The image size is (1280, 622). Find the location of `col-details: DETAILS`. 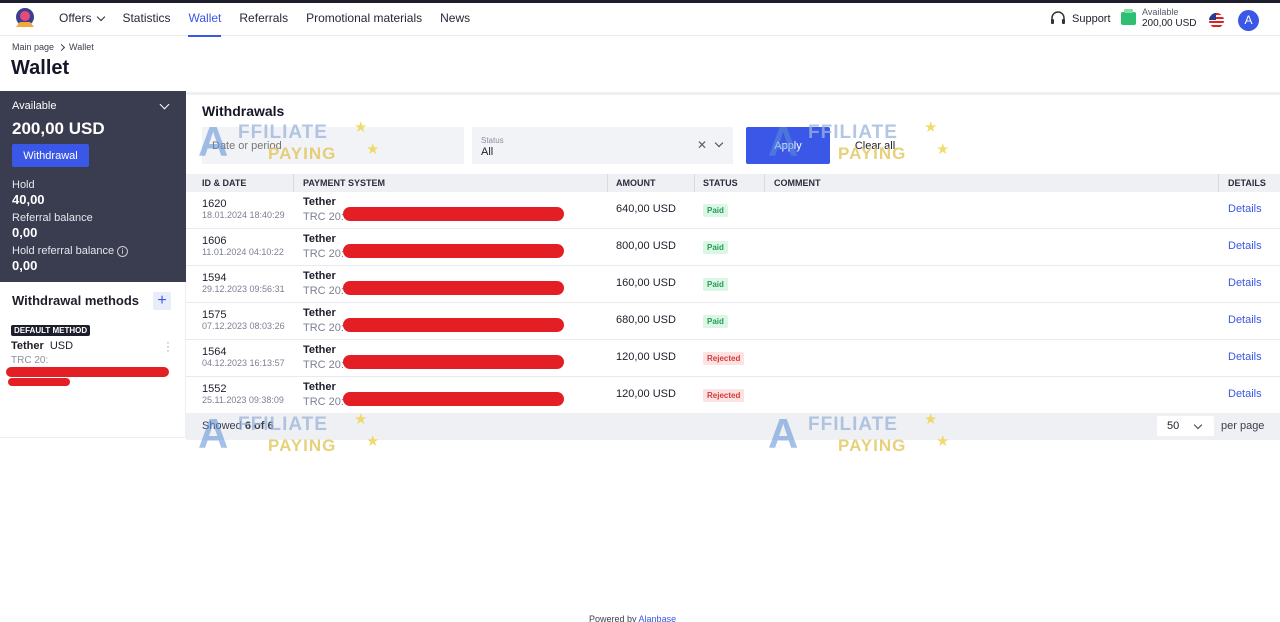

col-details: DETAILS is located at coordinates (1247, 183).